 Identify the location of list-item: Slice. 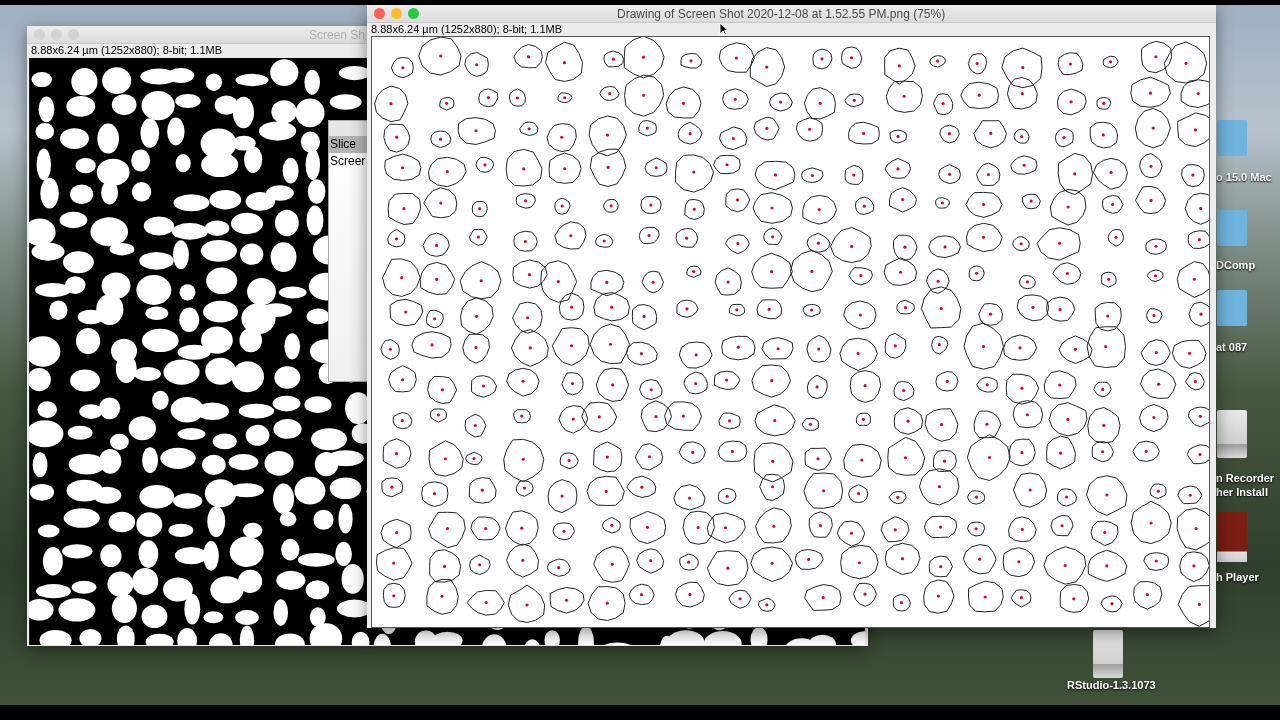
(348, 144).